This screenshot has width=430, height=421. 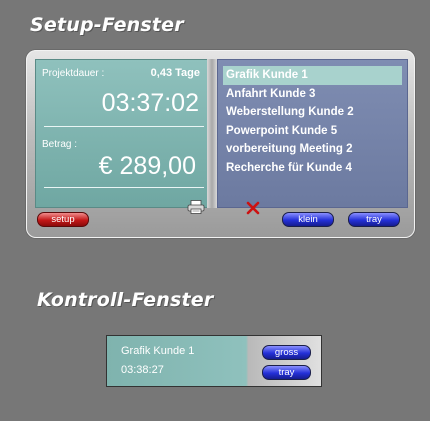 I want to click on panel-splitter, so click(x=212, y=133).